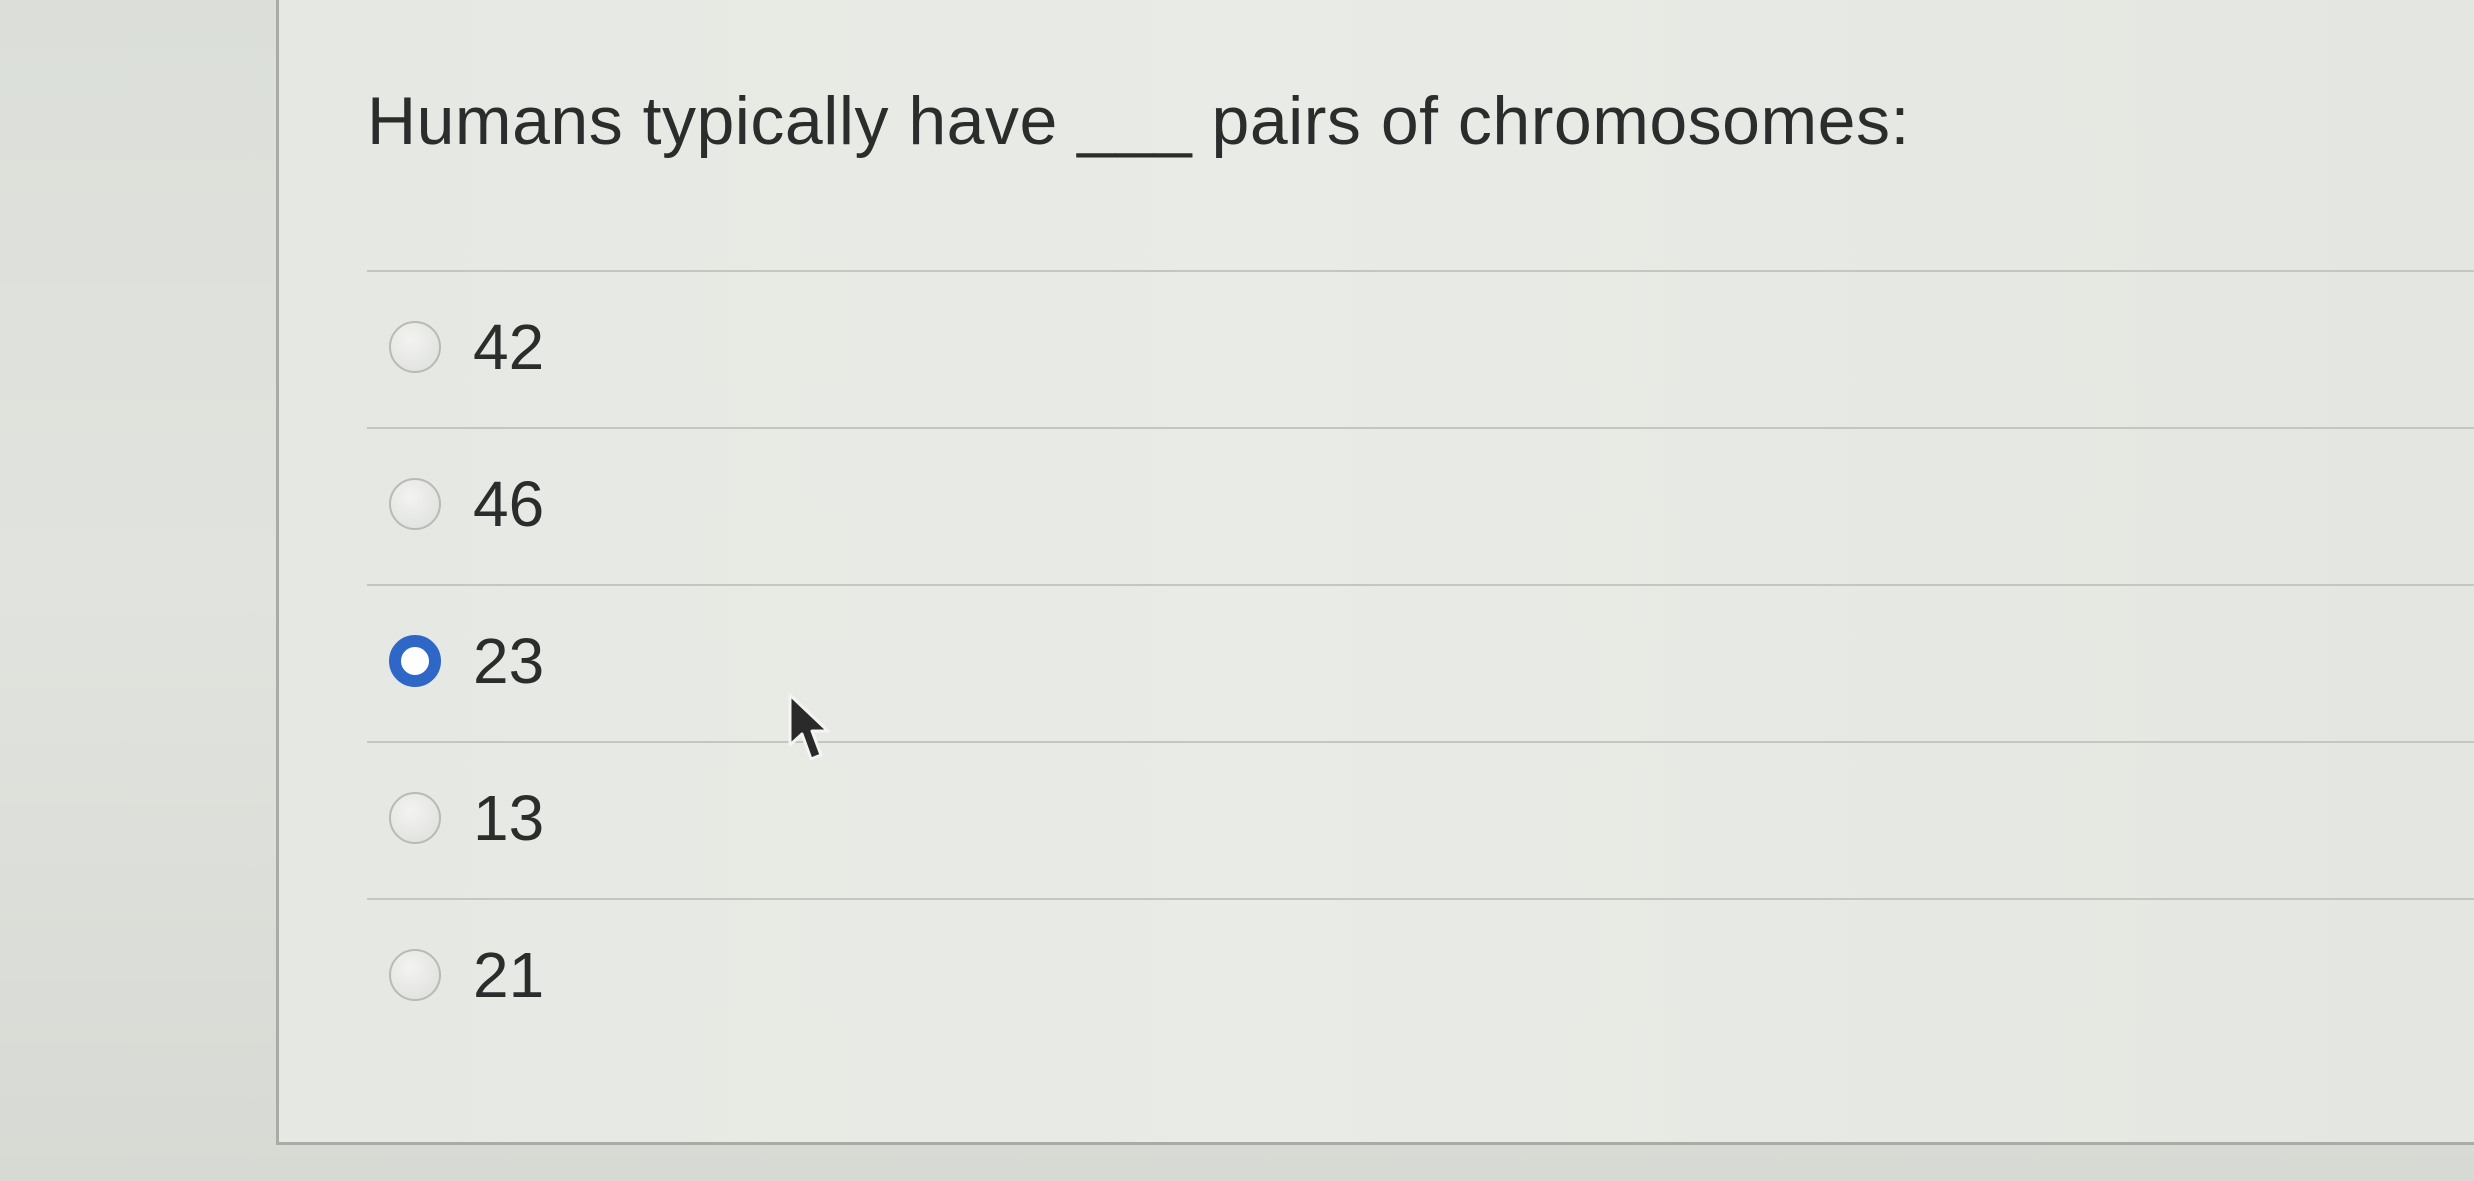  I want to click on answer-option: 42, so click(1420, 348).